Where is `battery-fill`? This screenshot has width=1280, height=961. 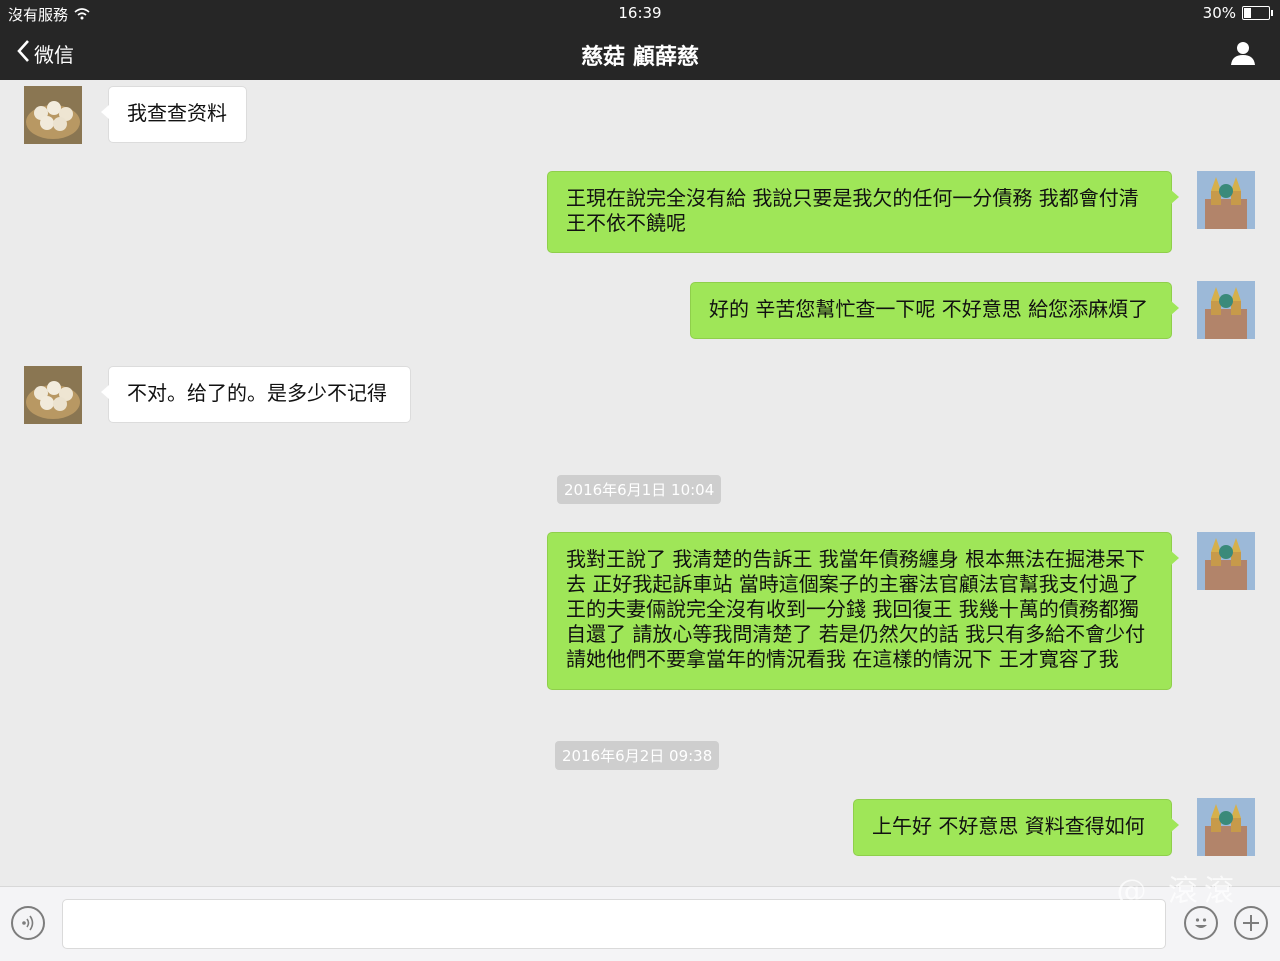
battery-fill is located at coordinates (1247, 13).